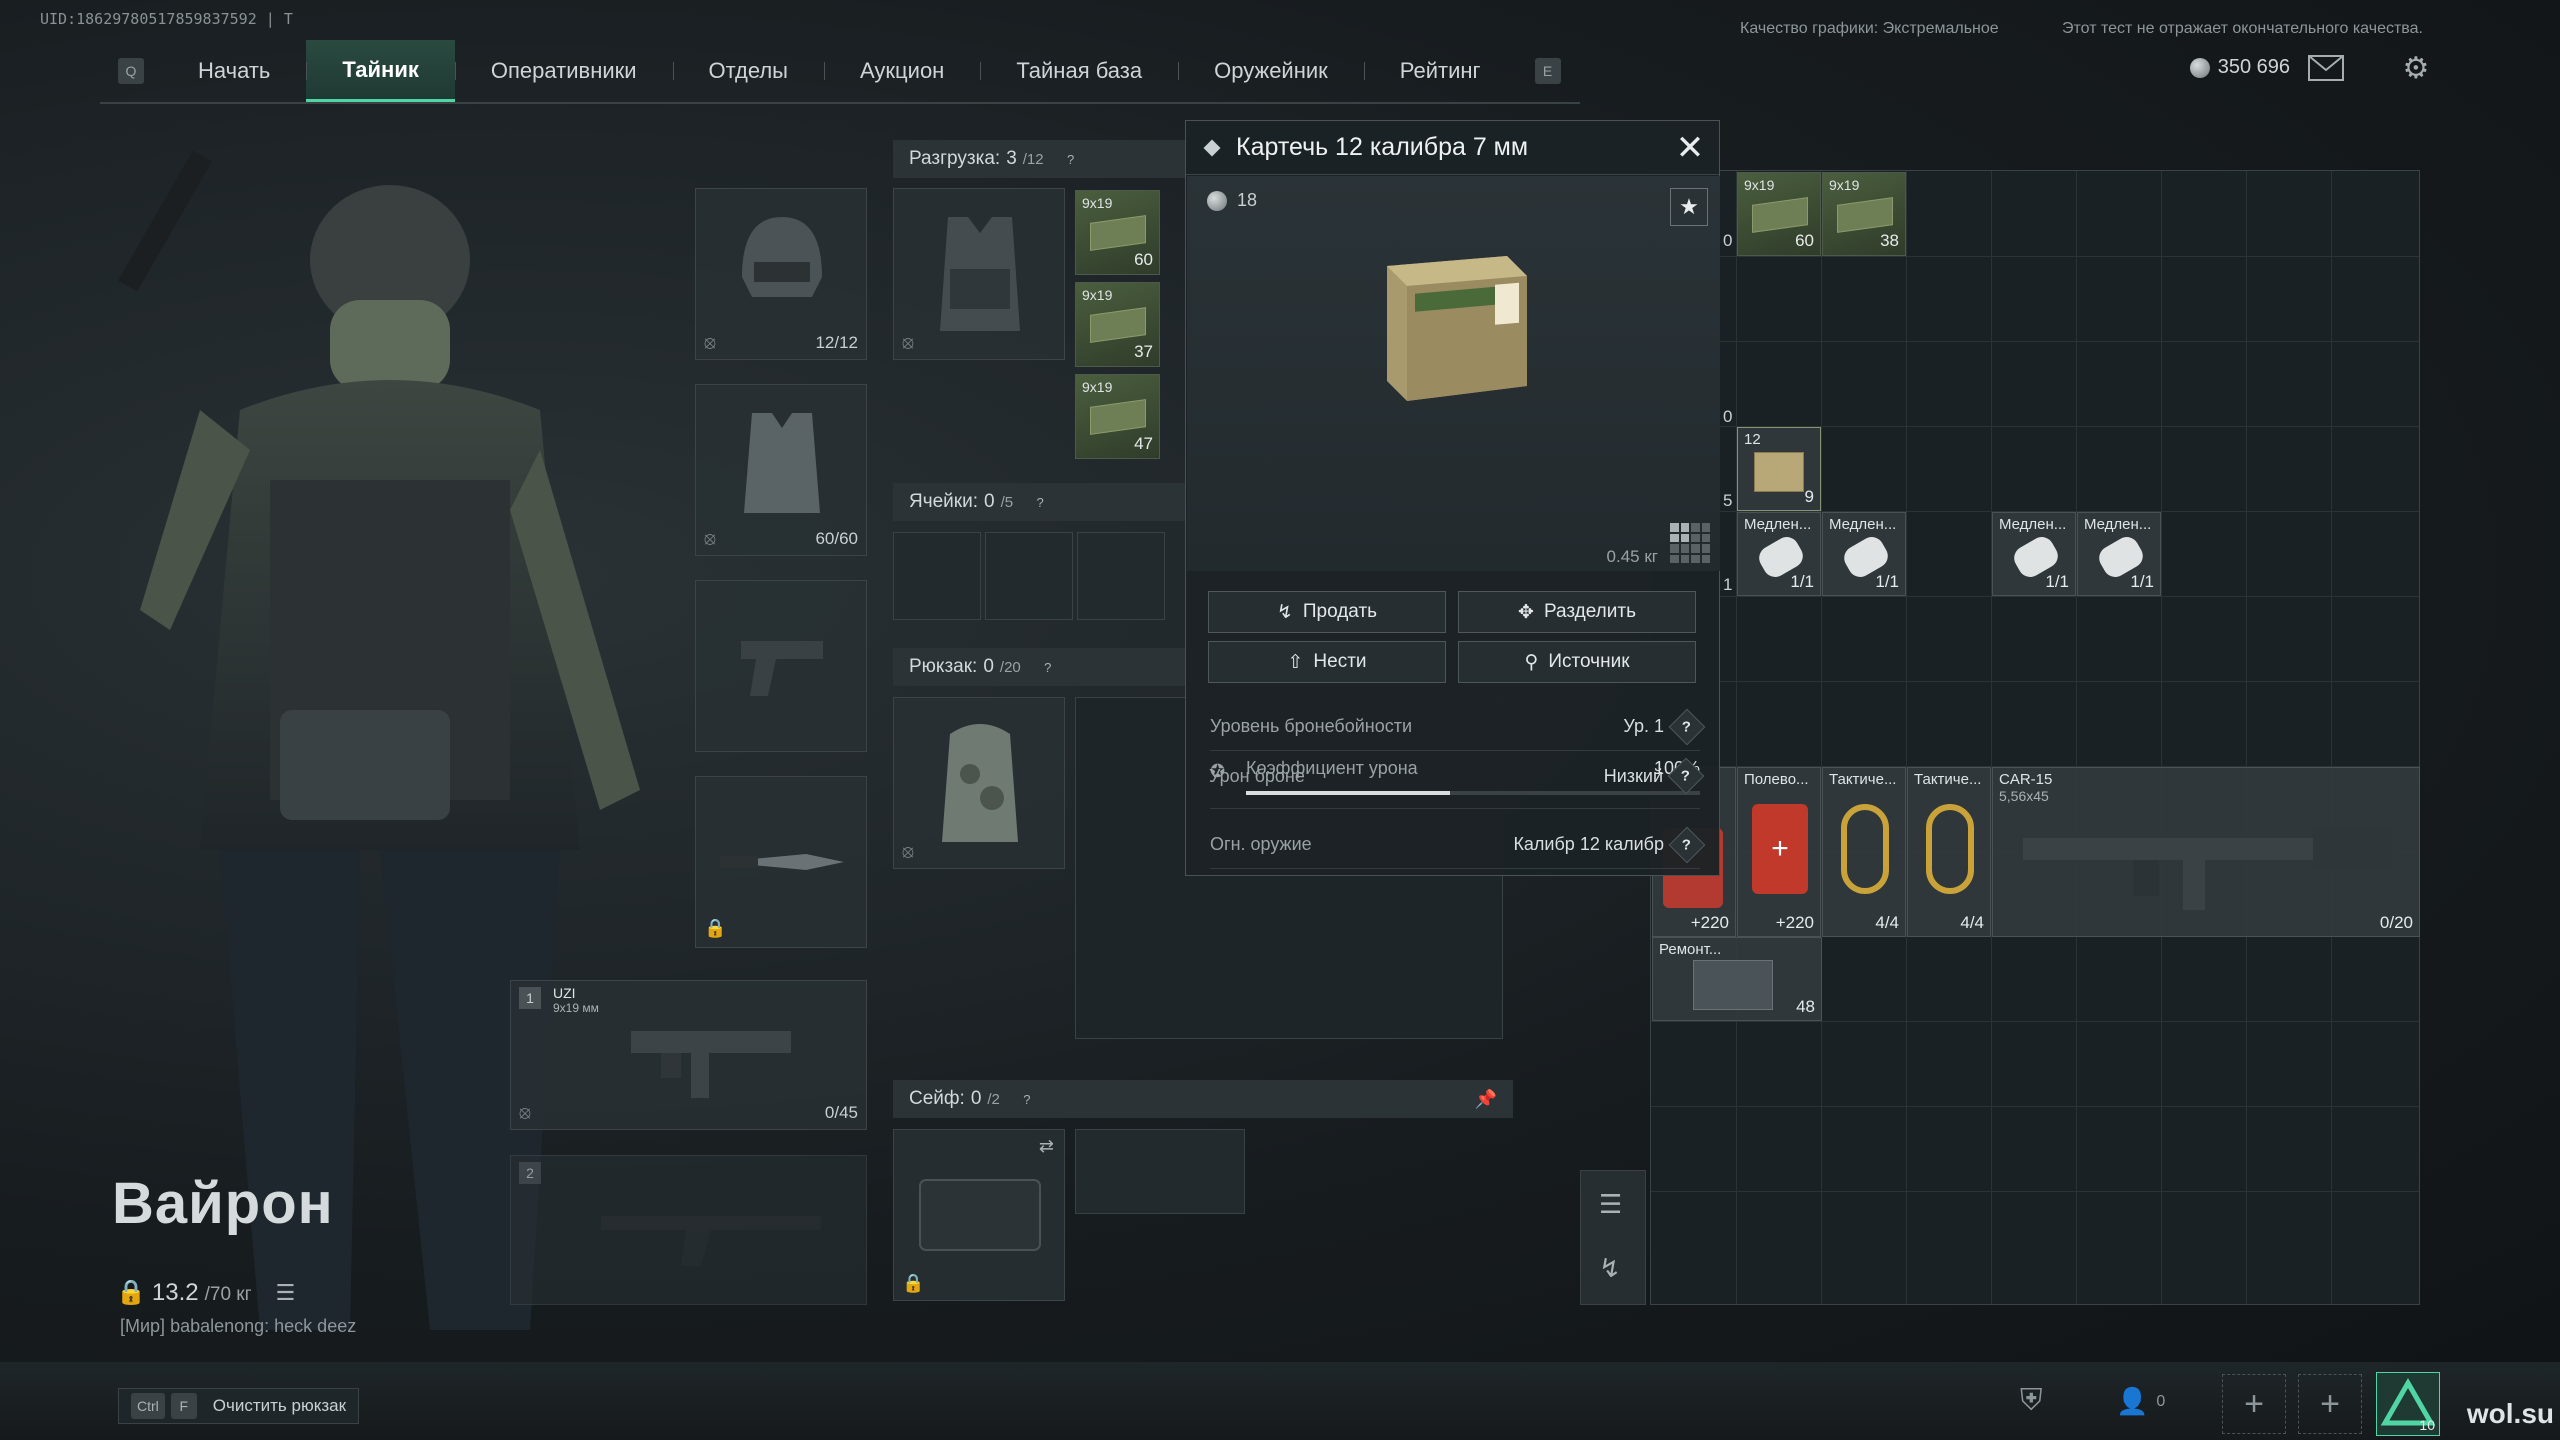 The width and height of the screenshot is (2560, 1440). I want to click on rig-ammo-item: 9x19 37, so click(1117, 324).